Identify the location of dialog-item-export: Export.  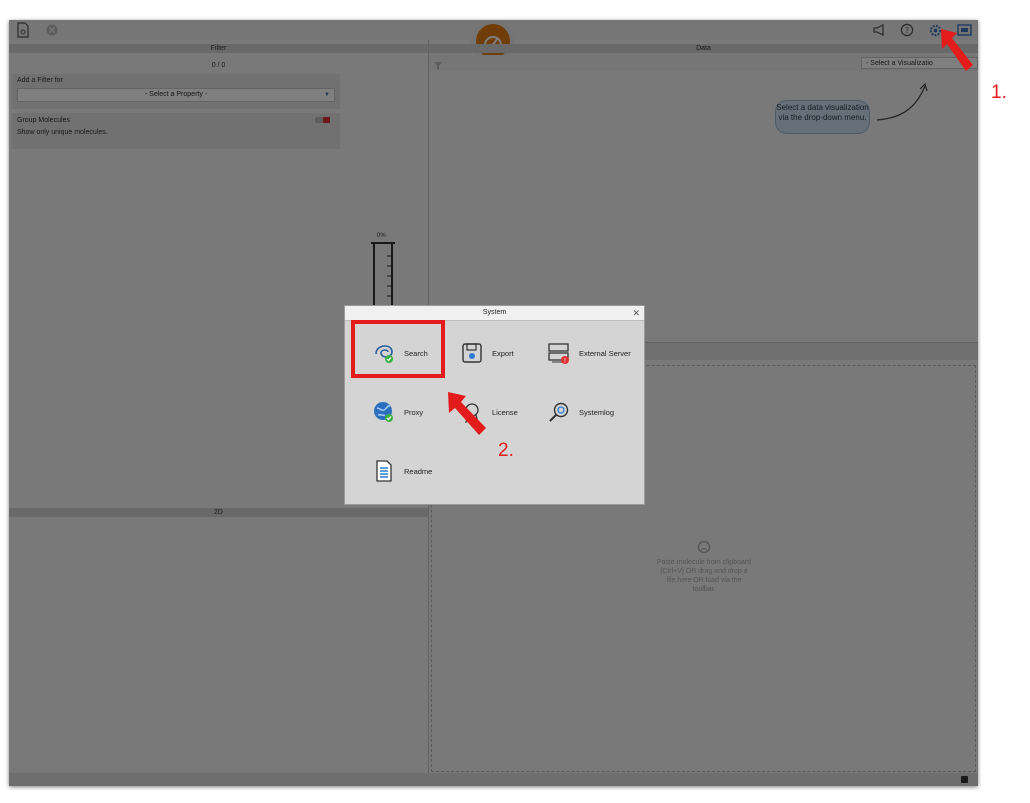
(487, 353).